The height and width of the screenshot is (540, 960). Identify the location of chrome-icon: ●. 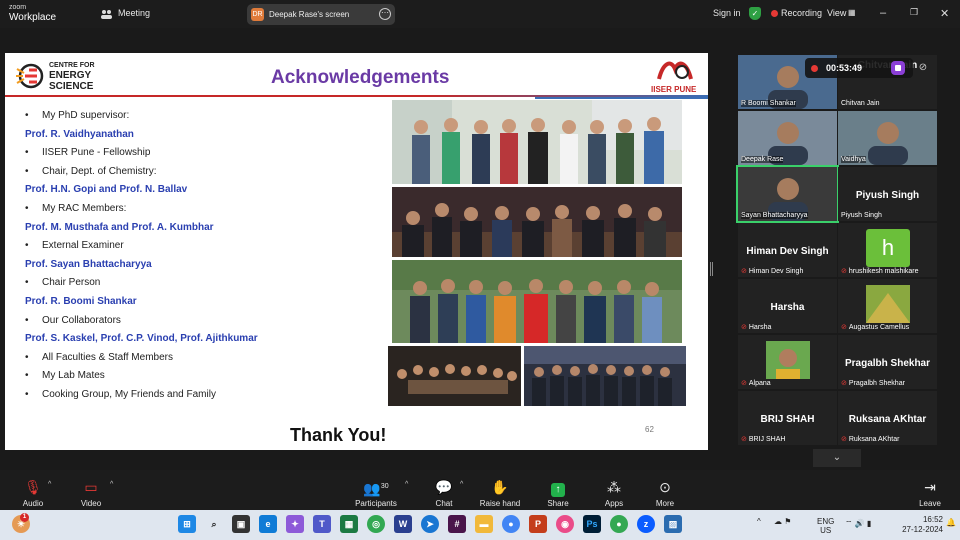
(511, 524).